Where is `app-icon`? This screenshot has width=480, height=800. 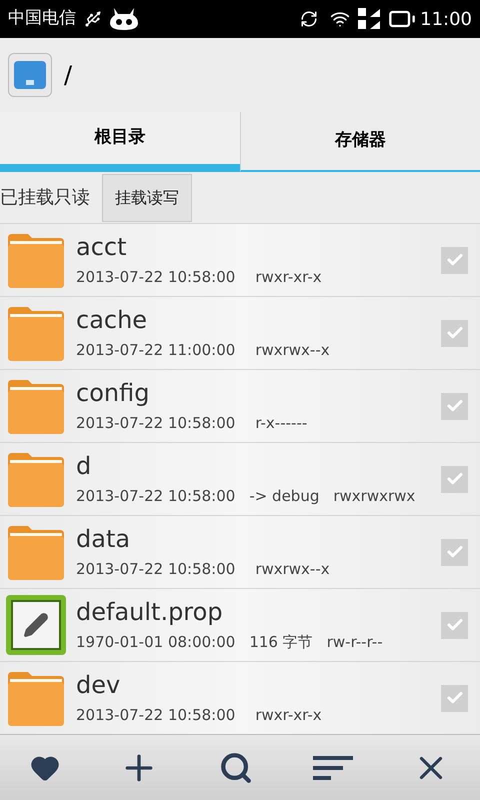
app-icon is located at coordinates (30, 75).